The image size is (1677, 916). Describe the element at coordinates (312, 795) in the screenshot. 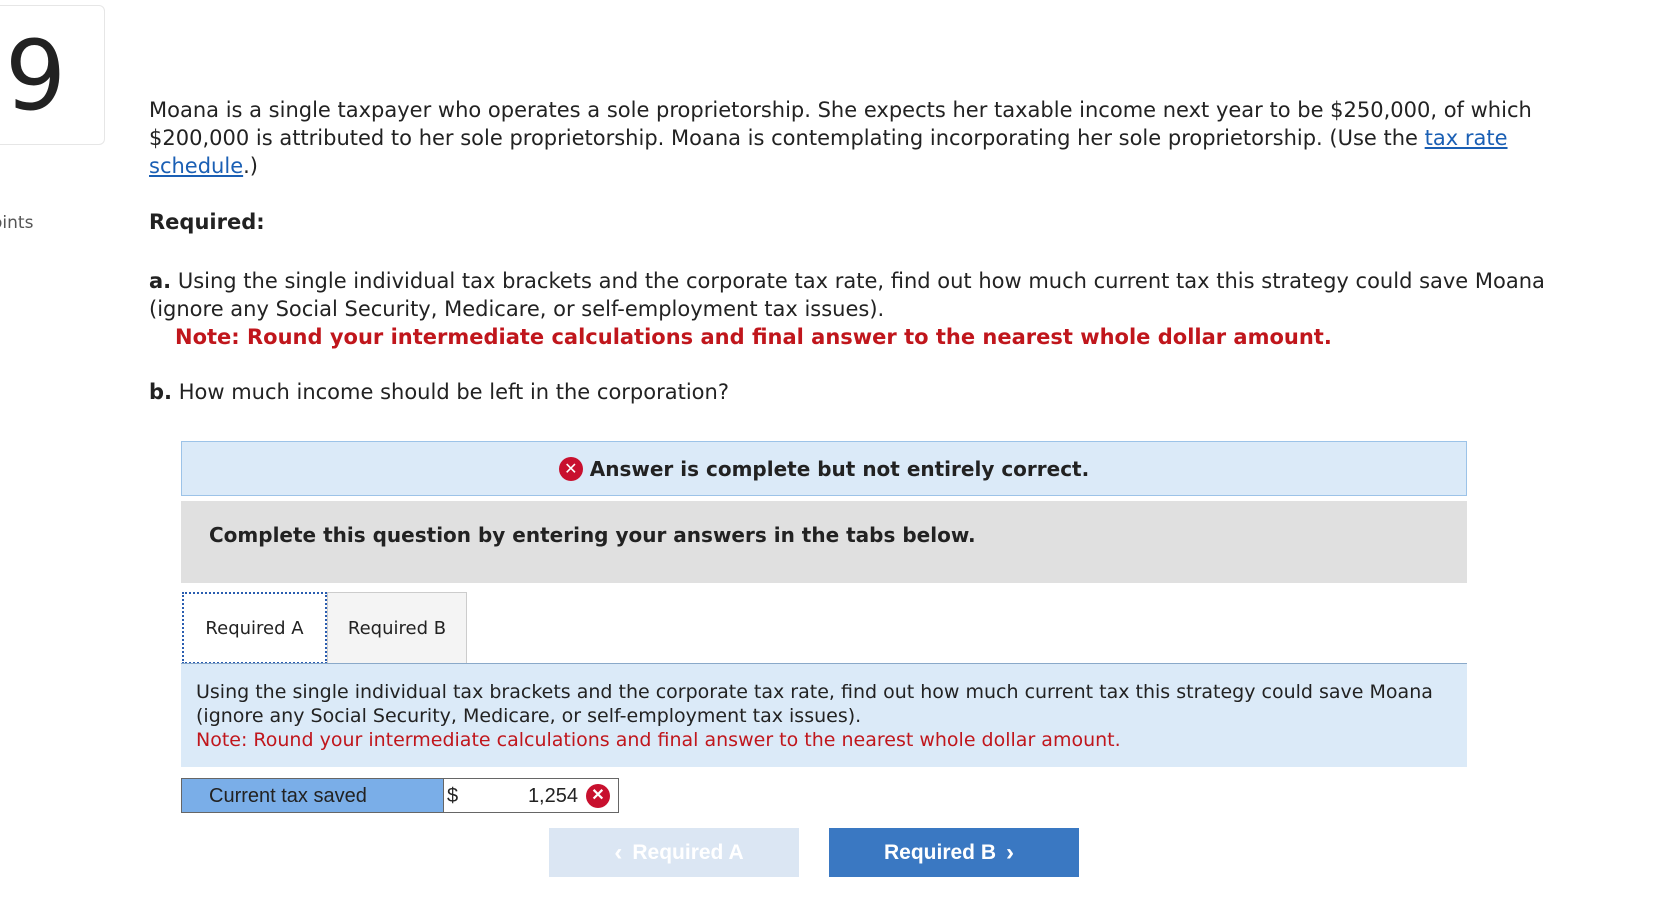

I see `answer-label: Current tax saved` at that location.